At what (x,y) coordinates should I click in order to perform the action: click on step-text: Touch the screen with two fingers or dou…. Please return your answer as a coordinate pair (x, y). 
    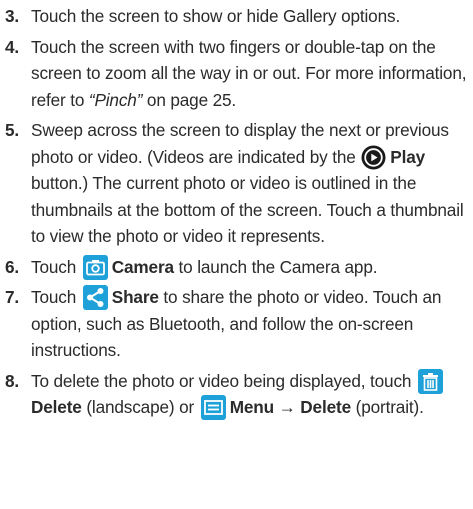
    Looking at the image, I should click on (249, 73).